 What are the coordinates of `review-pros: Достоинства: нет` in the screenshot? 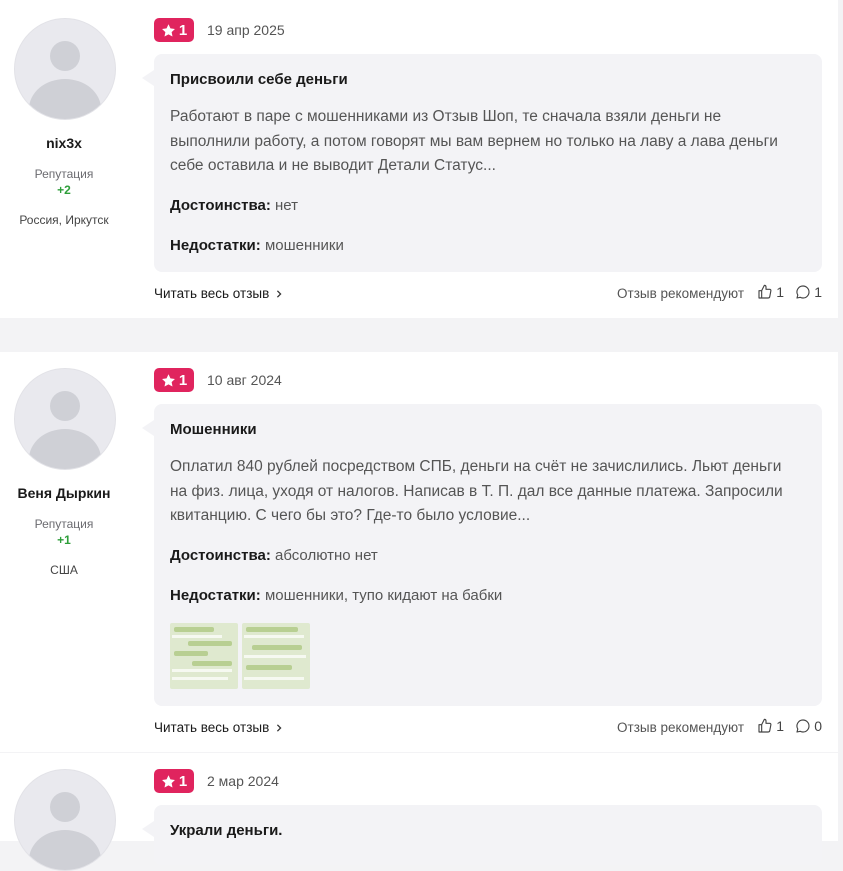 It's located at (234, 205).